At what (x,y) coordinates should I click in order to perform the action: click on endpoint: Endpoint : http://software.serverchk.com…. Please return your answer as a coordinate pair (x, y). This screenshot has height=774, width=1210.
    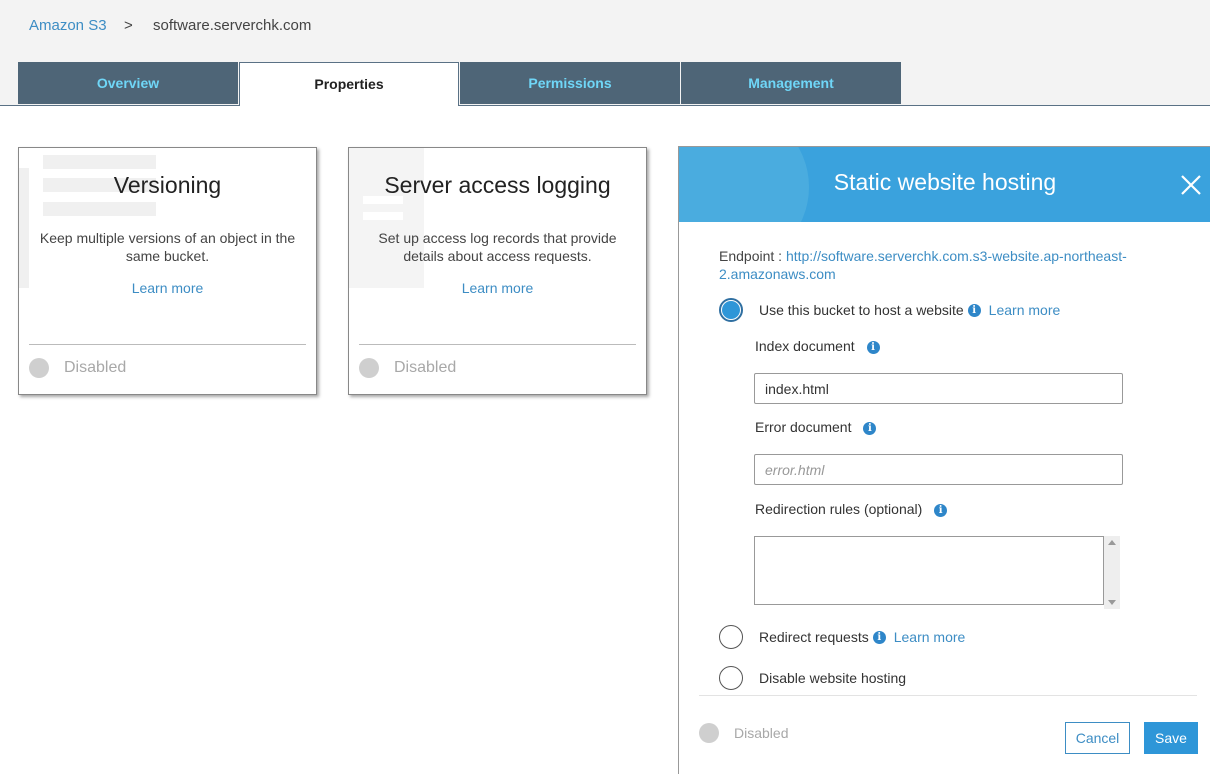
    Looking at the image, I should click on (934, 265).